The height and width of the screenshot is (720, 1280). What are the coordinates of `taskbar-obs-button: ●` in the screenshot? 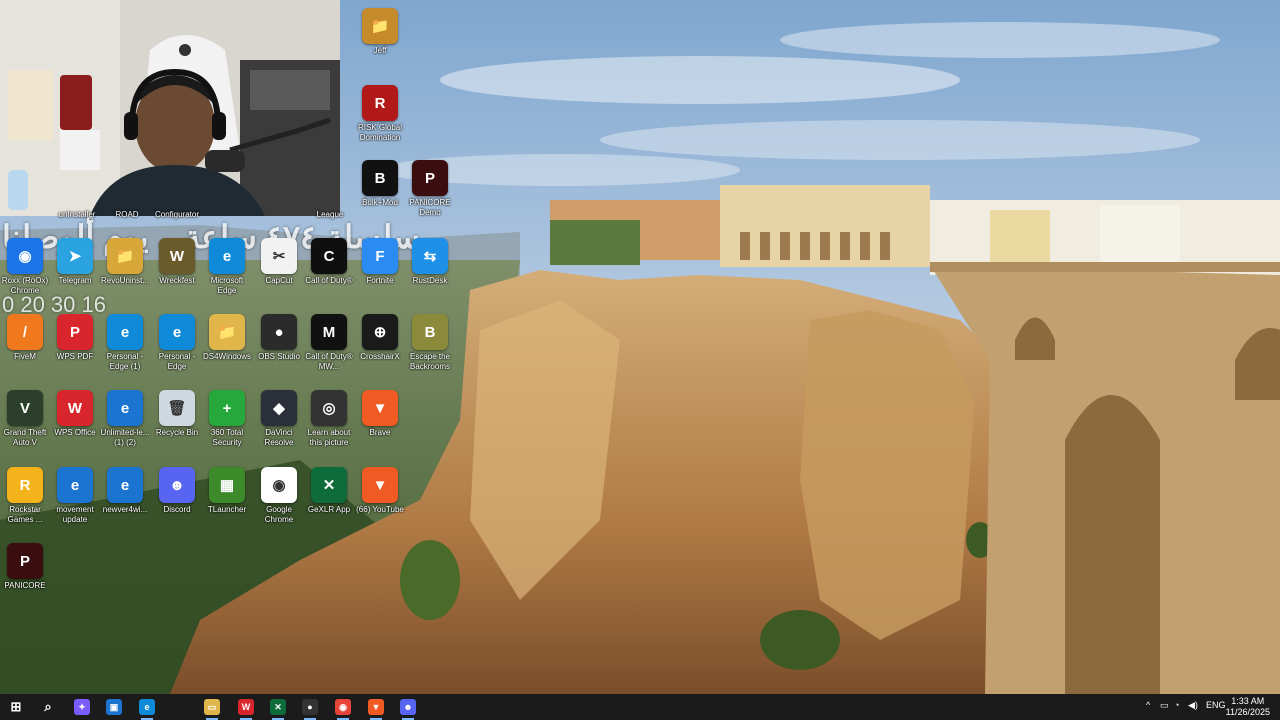 It's located at (310, 708).